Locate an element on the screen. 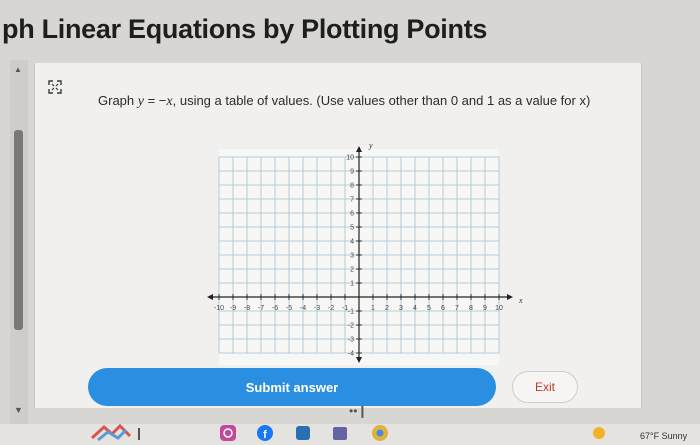 Image resolution: width=700 pixels, height=445 pixels. weather-text: 67°F Sunny is located at coordinates (664, 436).